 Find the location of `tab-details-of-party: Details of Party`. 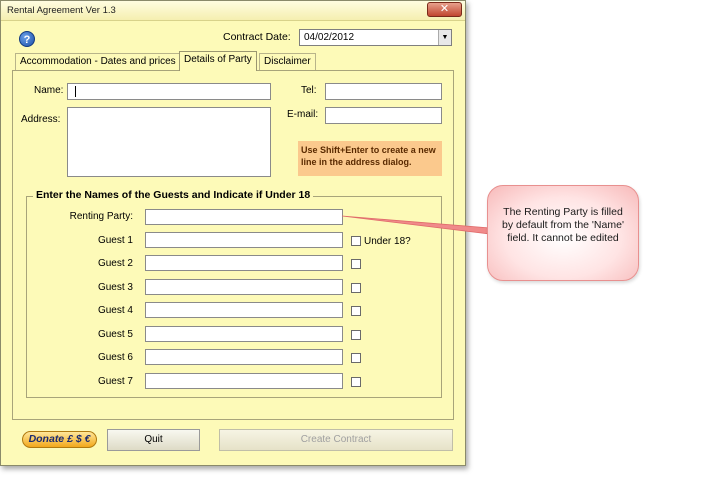

tab-details-of-party: Details of Party is located at coordinates (218, 61).